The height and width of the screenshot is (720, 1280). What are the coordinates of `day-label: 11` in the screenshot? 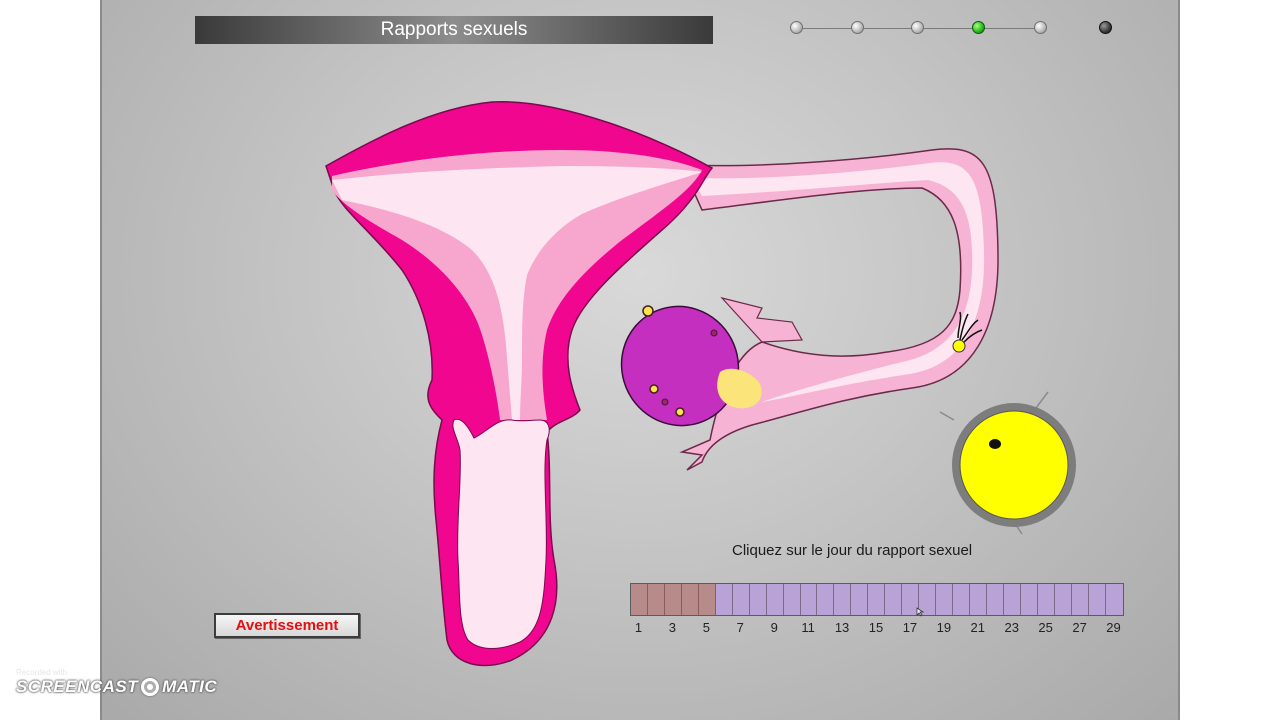 It's located at (808, 627).